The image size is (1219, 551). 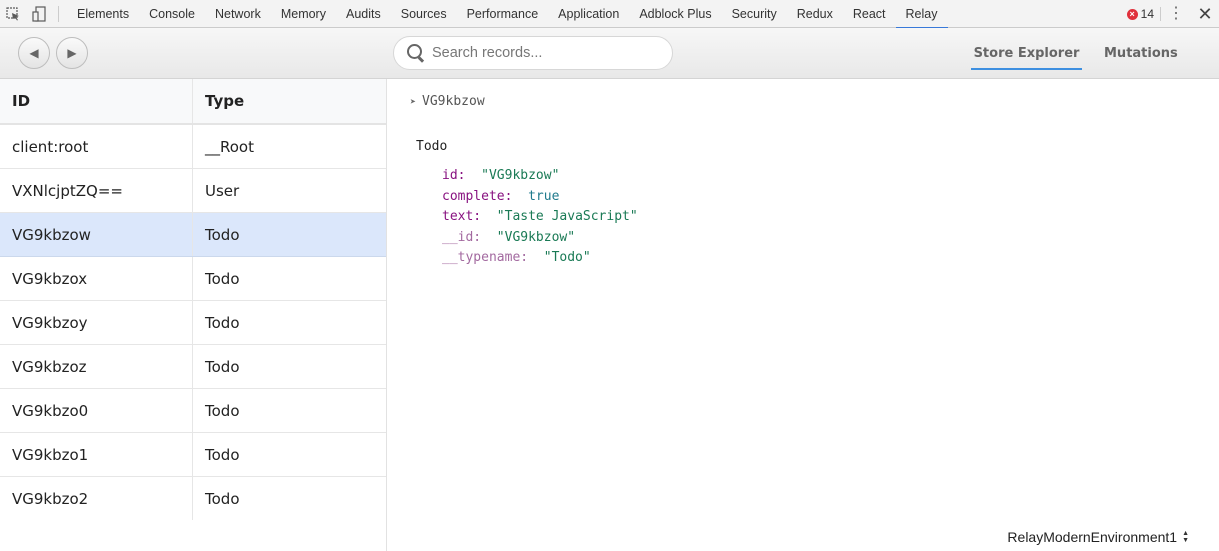 I want to click on devtools-tab-sources: Sources, so click(x=424, y=14).